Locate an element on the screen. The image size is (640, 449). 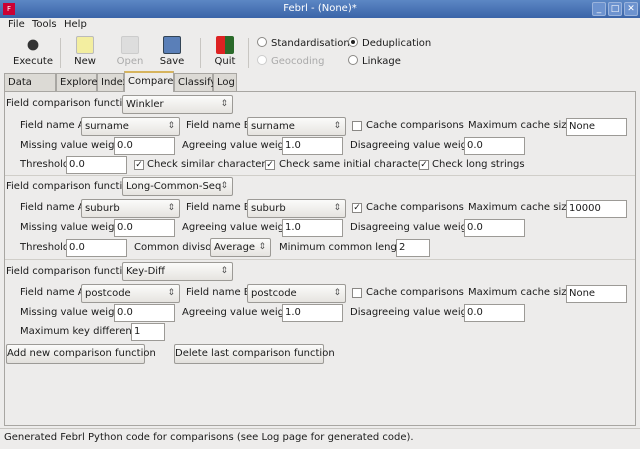
field-b-select: postcode ⇕ is located at coordinates (296, 293).